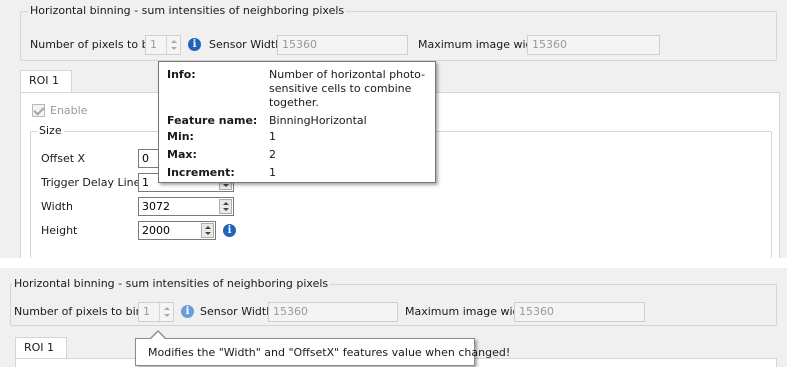 Image resolution: width=787 pixels, height=367 pixels. Describe the element at coordinates (69, 110) in the screenshot. I see `enable-label: Enable` at that location.